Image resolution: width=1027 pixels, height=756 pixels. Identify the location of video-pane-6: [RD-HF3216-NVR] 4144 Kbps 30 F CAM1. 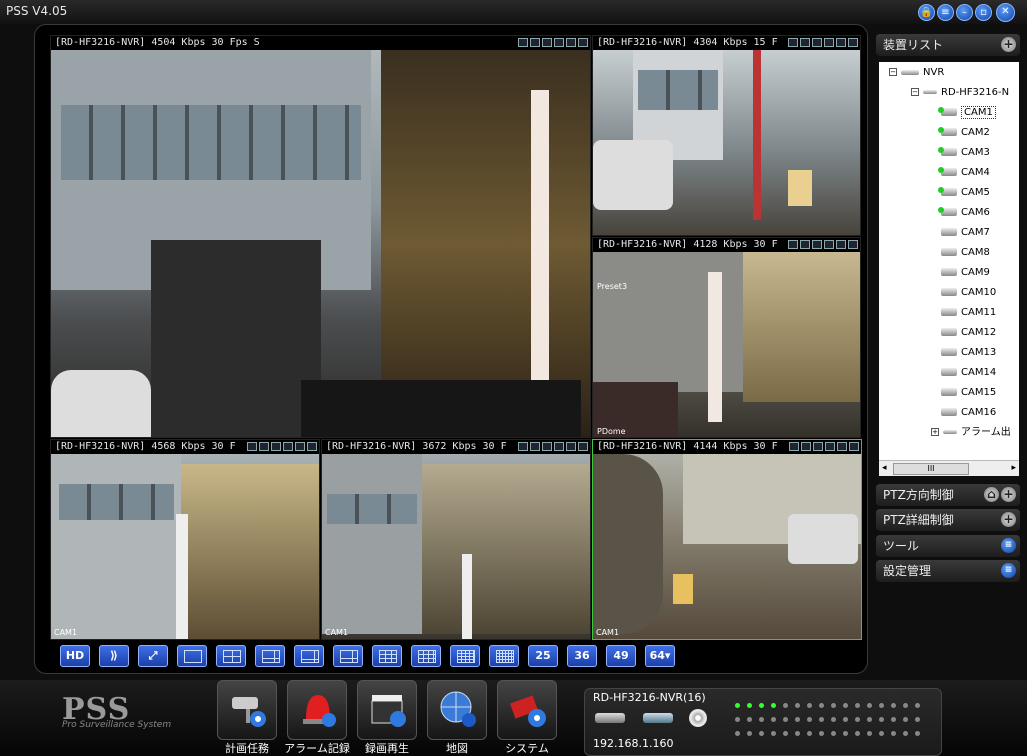
(727, 539).